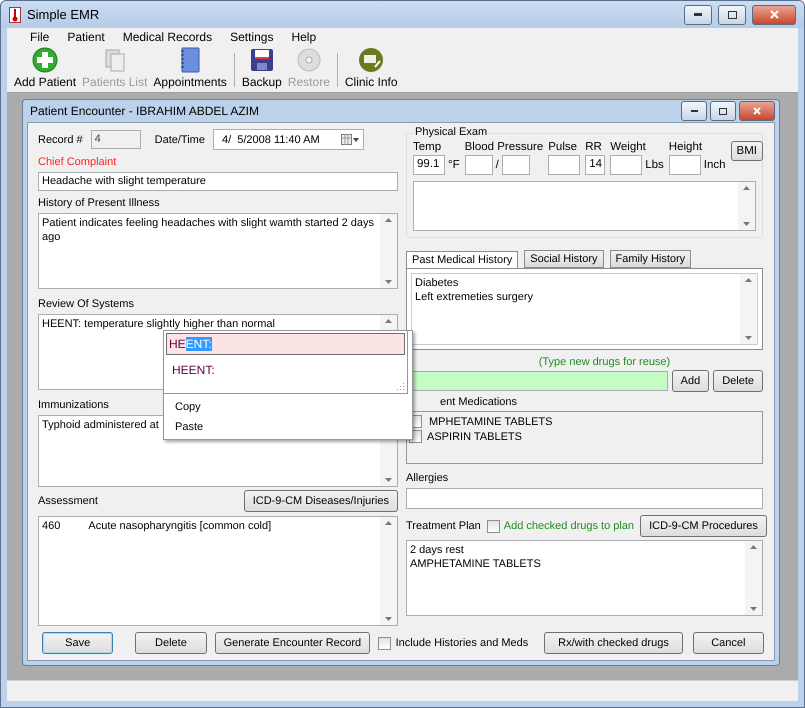  What do you see at coordinates (60, 140) in the screenshot?
I see `field-label: Record #` at bounding box center [60, 140].